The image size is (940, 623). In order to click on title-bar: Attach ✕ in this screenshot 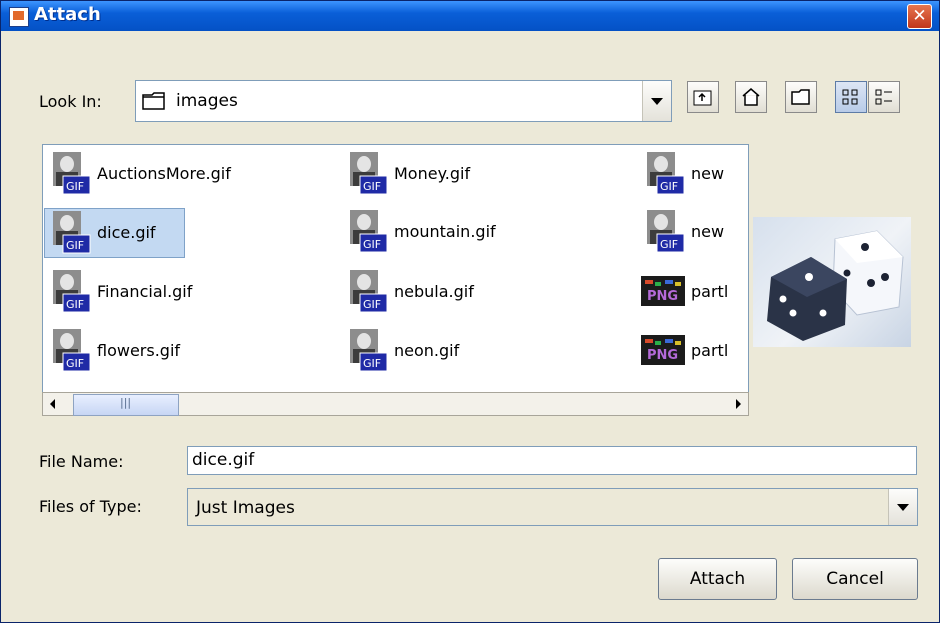, I will do `click(470, 16)`.